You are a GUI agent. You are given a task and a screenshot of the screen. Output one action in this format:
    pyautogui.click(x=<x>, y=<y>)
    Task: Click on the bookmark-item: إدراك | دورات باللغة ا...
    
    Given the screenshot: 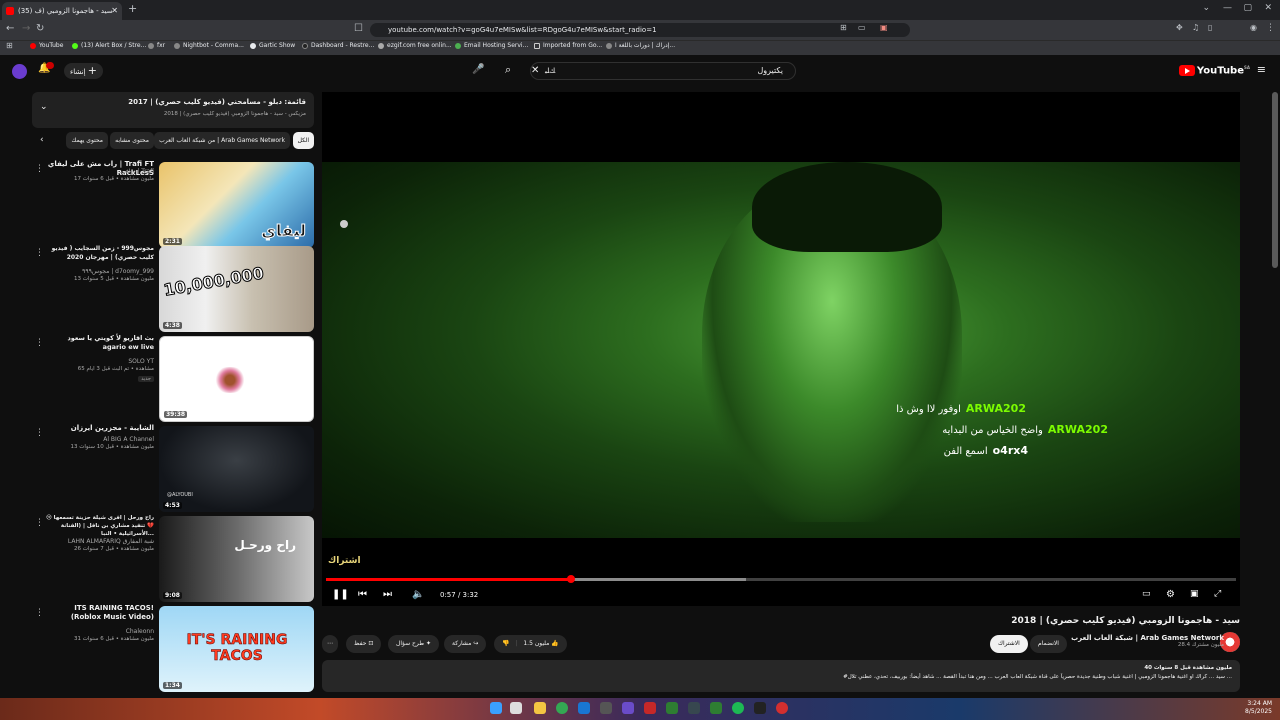 What is the action you would take?
    pyautogui.click(x=640, y=45)
    